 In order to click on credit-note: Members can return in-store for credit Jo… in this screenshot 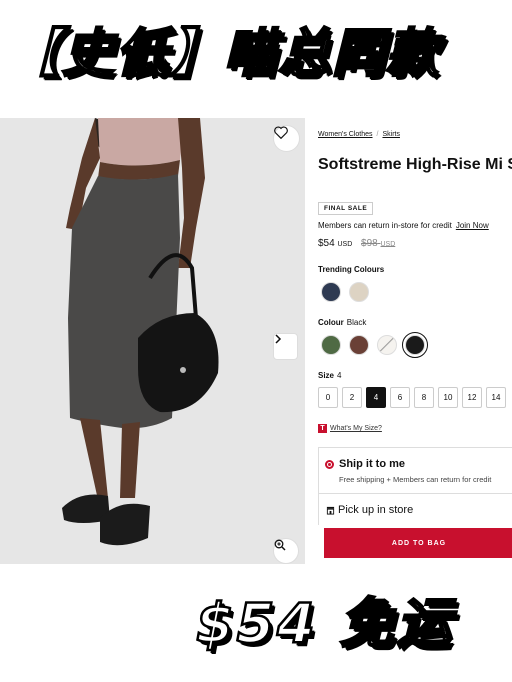, I will do `click(403, 225)`.